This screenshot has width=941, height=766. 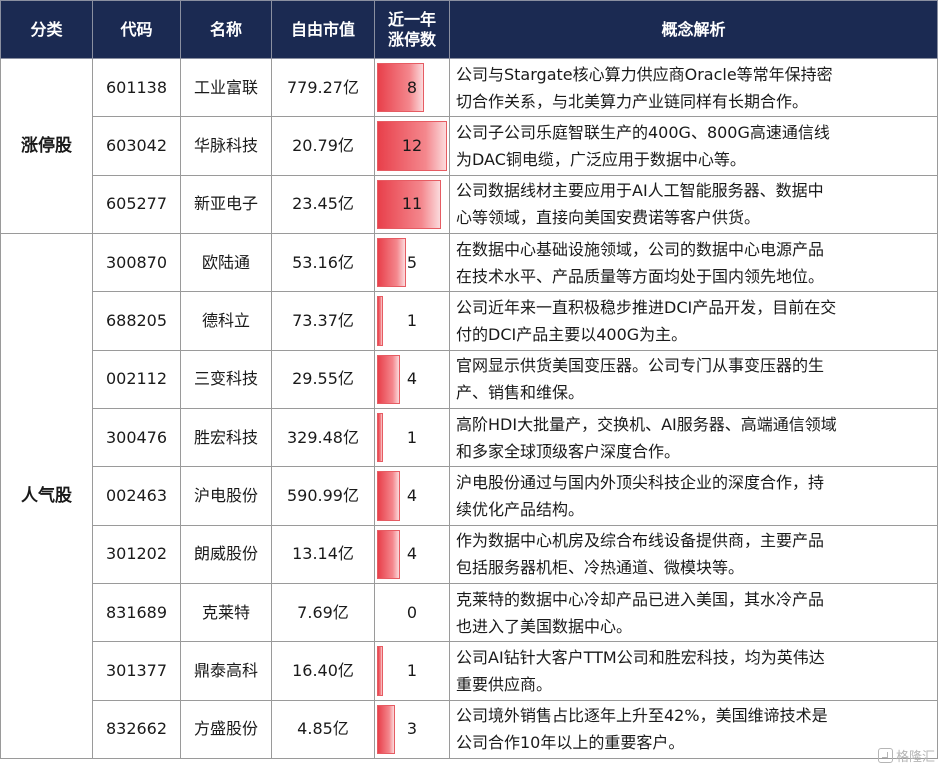 What do you see at coordinates (600, 568) in the screenshot?
I see `concept-line-2: 包括服务器机柜、冷热通道、微模块等。` at bounding box center [600, 568].